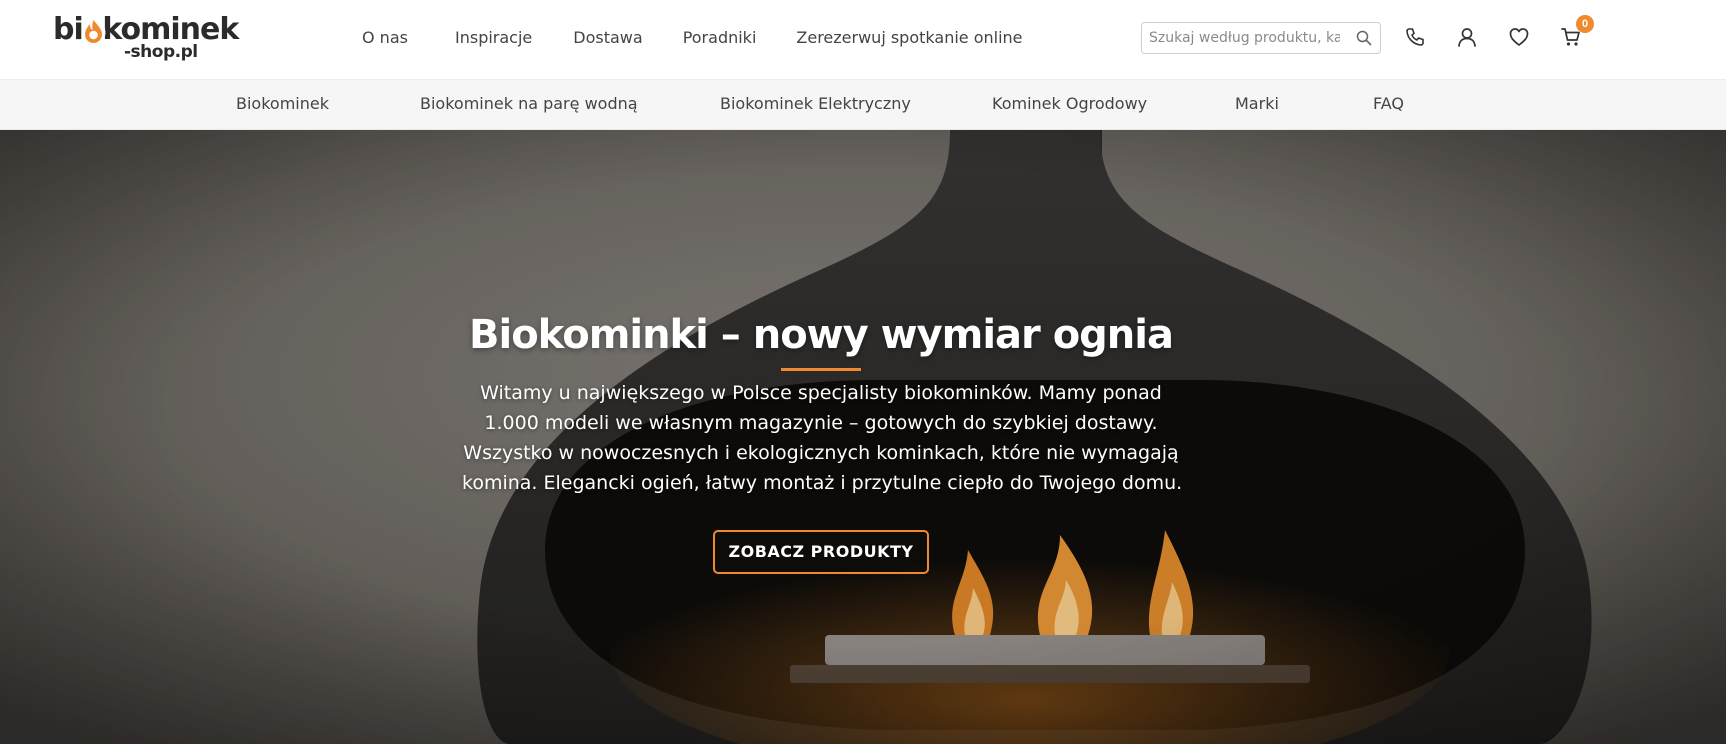 This screenshot has height=744, width=1726. What do you see at coordinates (815, 104) in the screenshot?
I see `category-biokominek-elektryczny: Biokominek Elektryczny` at bounding box center [815, 104].